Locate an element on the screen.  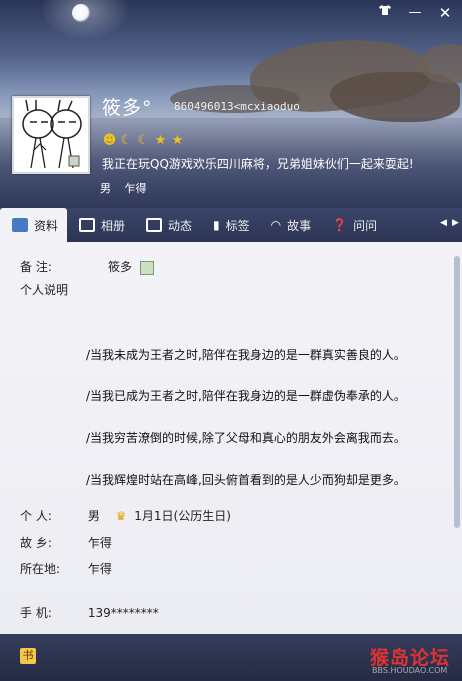
tab-story: ◠ 故事 is located at coordinates (290, 225).